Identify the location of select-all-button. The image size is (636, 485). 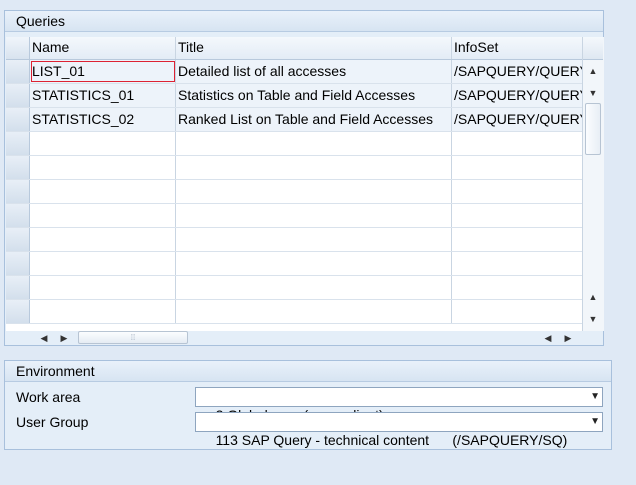
(18, 48).